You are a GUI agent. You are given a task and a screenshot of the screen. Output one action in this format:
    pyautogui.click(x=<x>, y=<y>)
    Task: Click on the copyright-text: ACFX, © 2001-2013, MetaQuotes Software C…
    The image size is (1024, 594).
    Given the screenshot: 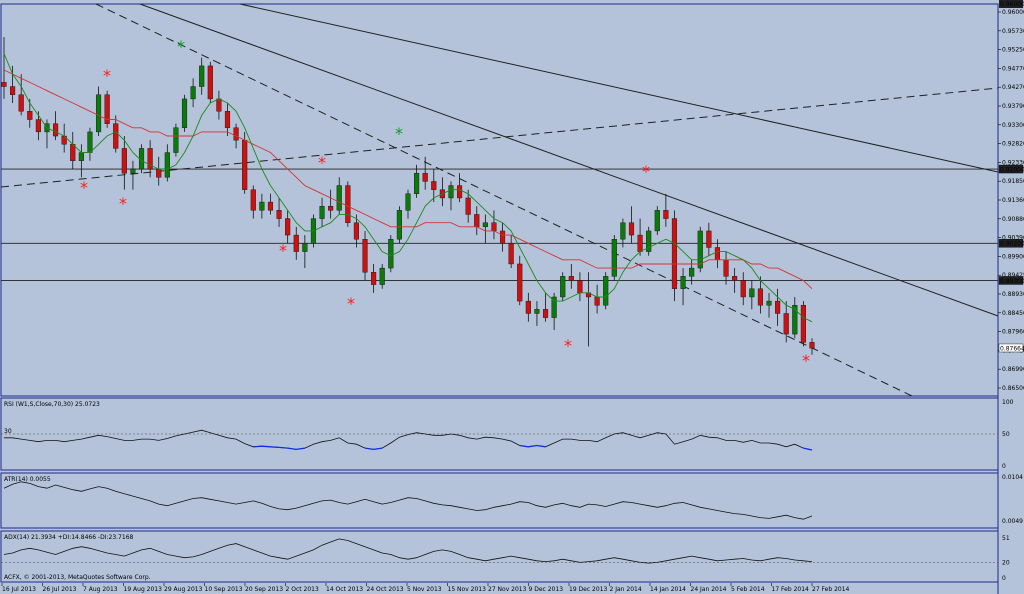 What is the action you would take?
    pyautogui.click(x=77, y=577)
    